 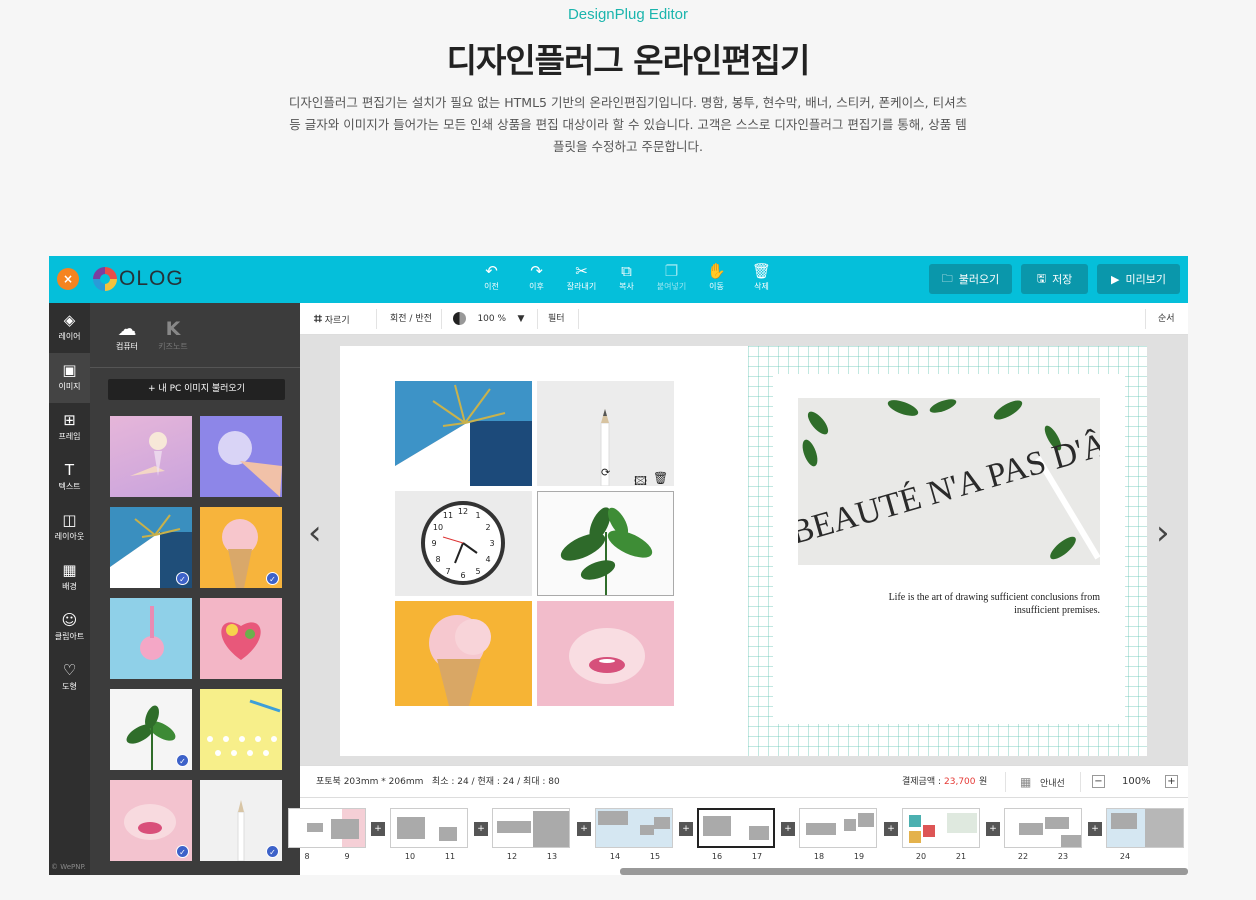 What do you see at coordinates (921, 856) in the screenshot?
I see `page-number: 20` at bounding box center [921, 856].